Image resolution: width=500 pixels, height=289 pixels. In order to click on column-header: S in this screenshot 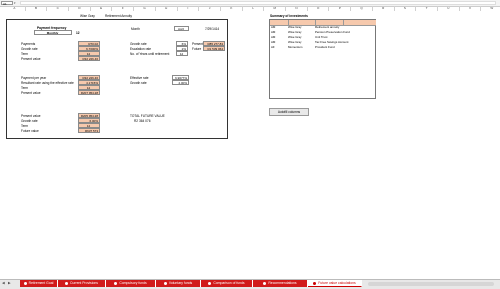, I will do `click(406, 8)`.